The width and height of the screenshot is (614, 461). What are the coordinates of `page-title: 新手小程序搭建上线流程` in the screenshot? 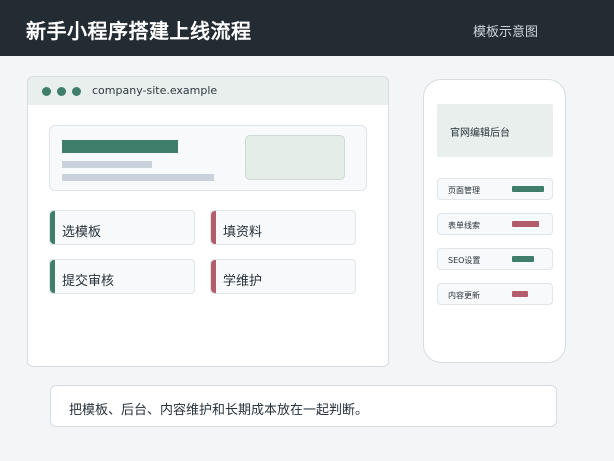 It's located at (139, 31).